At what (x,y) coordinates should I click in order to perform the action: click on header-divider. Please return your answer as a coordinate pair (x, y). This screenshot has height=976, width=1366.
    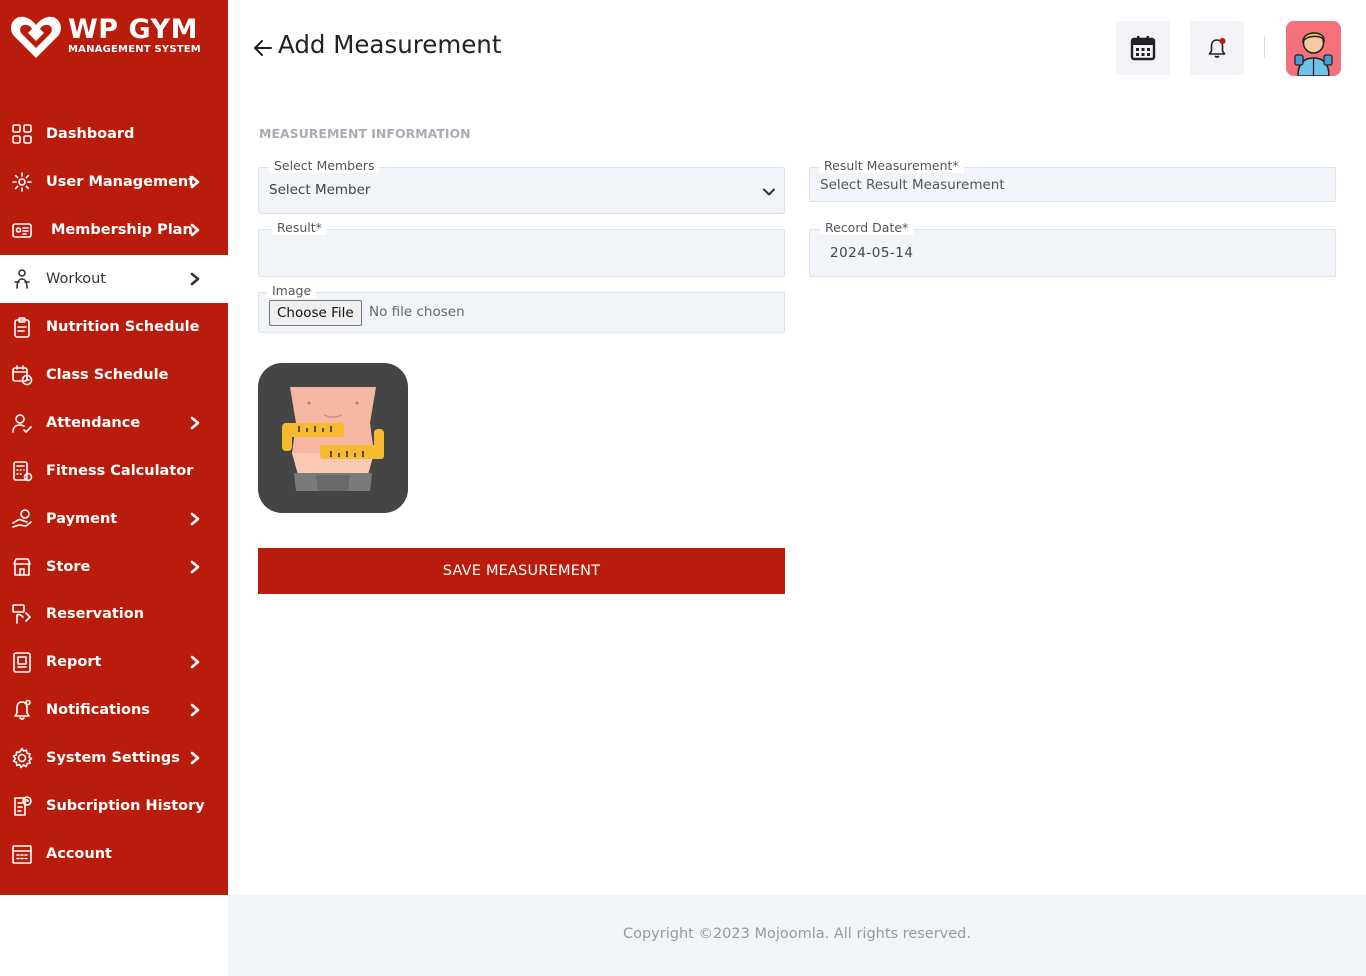
    Looking at the image, I should click on (1264, 47).